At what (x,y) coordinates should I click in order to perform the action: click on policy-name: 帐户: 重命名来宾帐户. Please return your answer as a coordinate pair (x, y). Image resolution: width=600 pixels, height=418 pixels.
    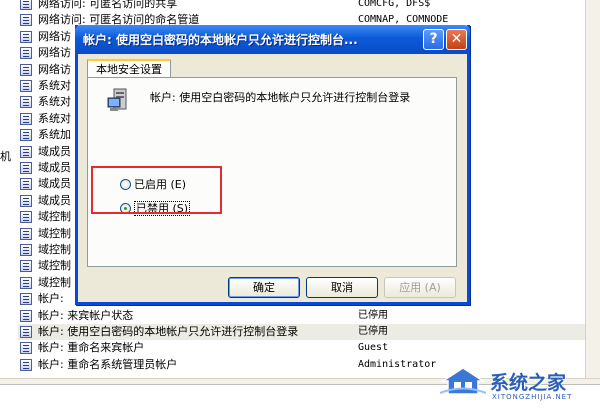
    Looking at the image, I should click on (91, 348).